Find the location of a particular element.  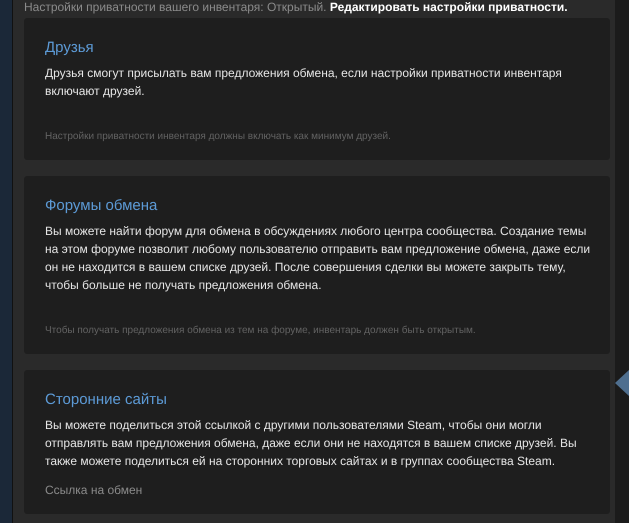

section-note: Настройки приватности инвентаря должны включать как минимум друзей. is located at coordinates (218, 137).